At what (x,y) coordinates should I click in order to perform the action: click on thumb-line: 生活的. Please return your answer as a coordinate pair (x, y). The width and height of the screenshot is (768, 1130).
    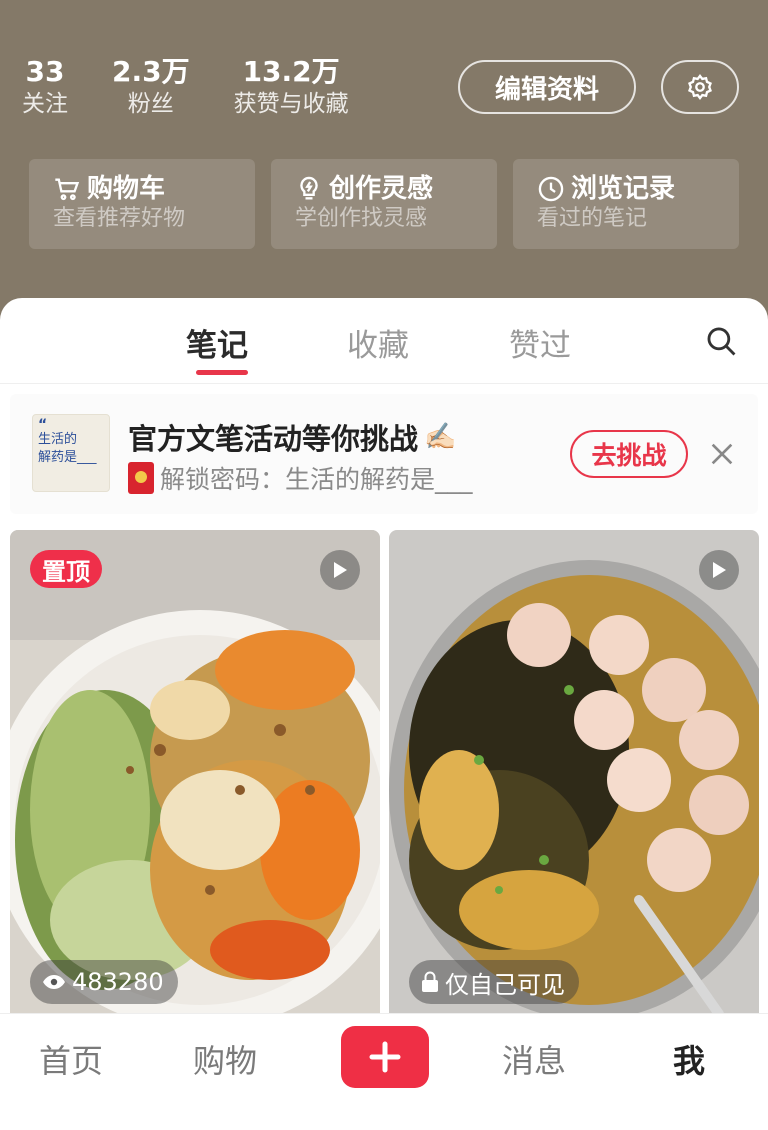
    Looking at the image, I should click on (58, 439).